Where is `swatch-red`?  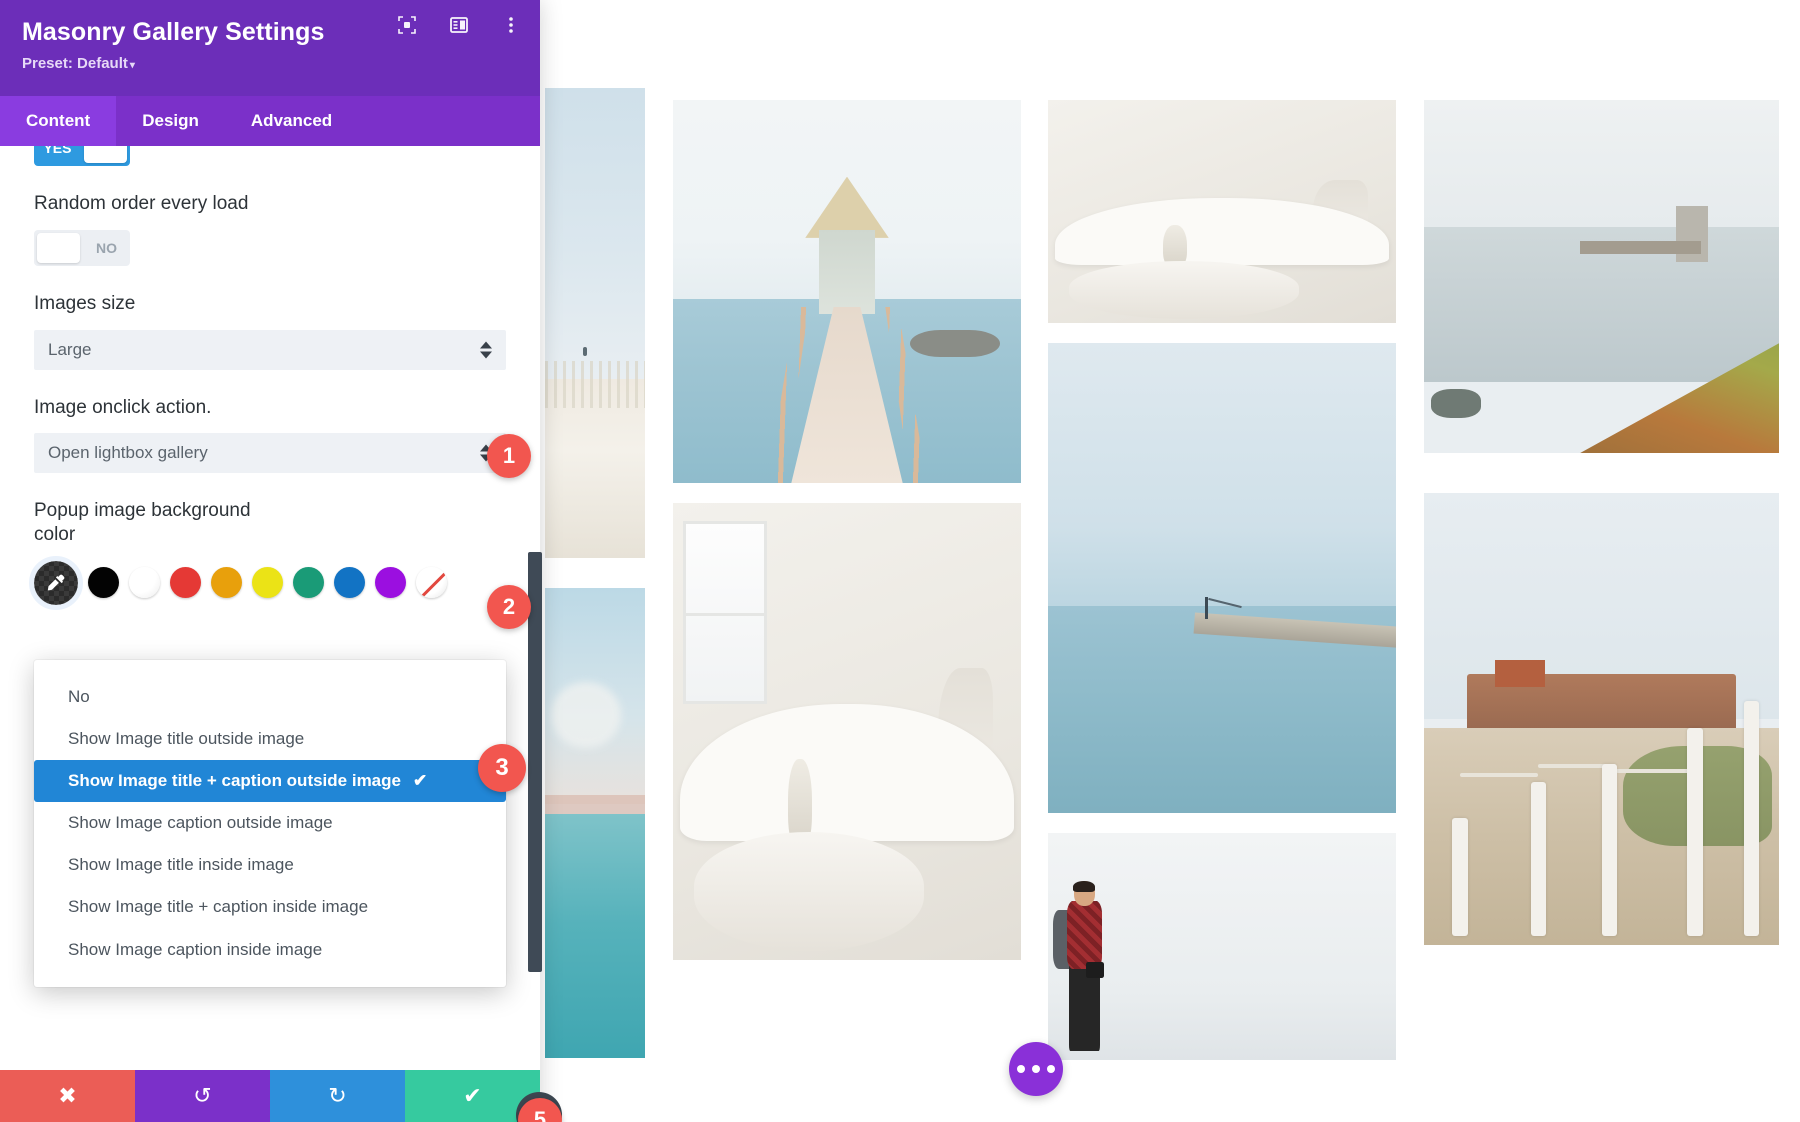 swatch-red is located at coordinates (185, 583).